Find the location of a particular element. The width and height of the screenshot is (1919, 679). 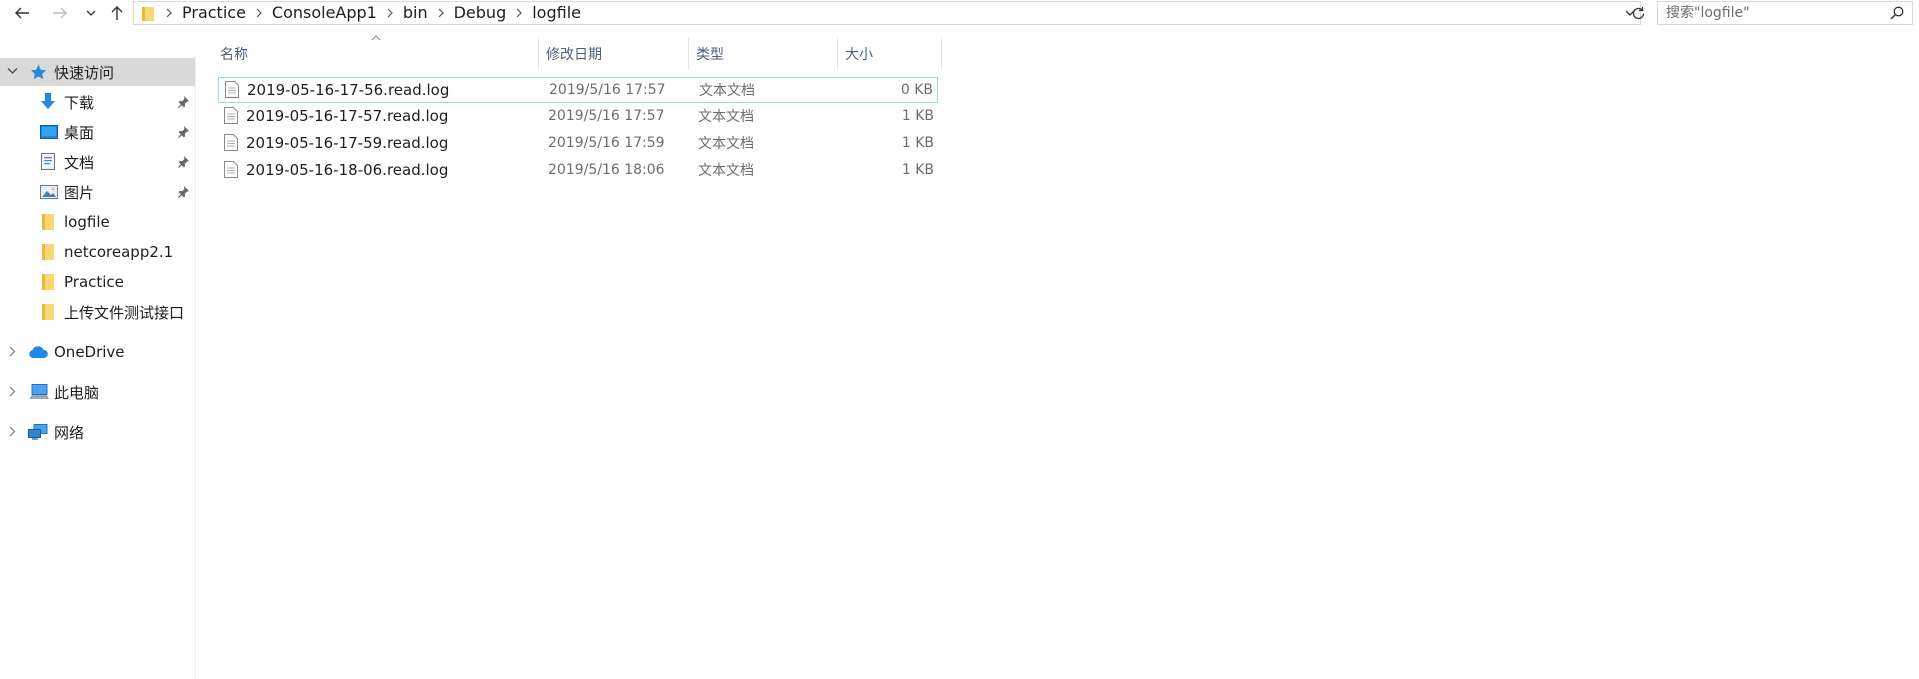

file-name: 2019-05-16-17-57.read.log is located at coordinates (347, 116).